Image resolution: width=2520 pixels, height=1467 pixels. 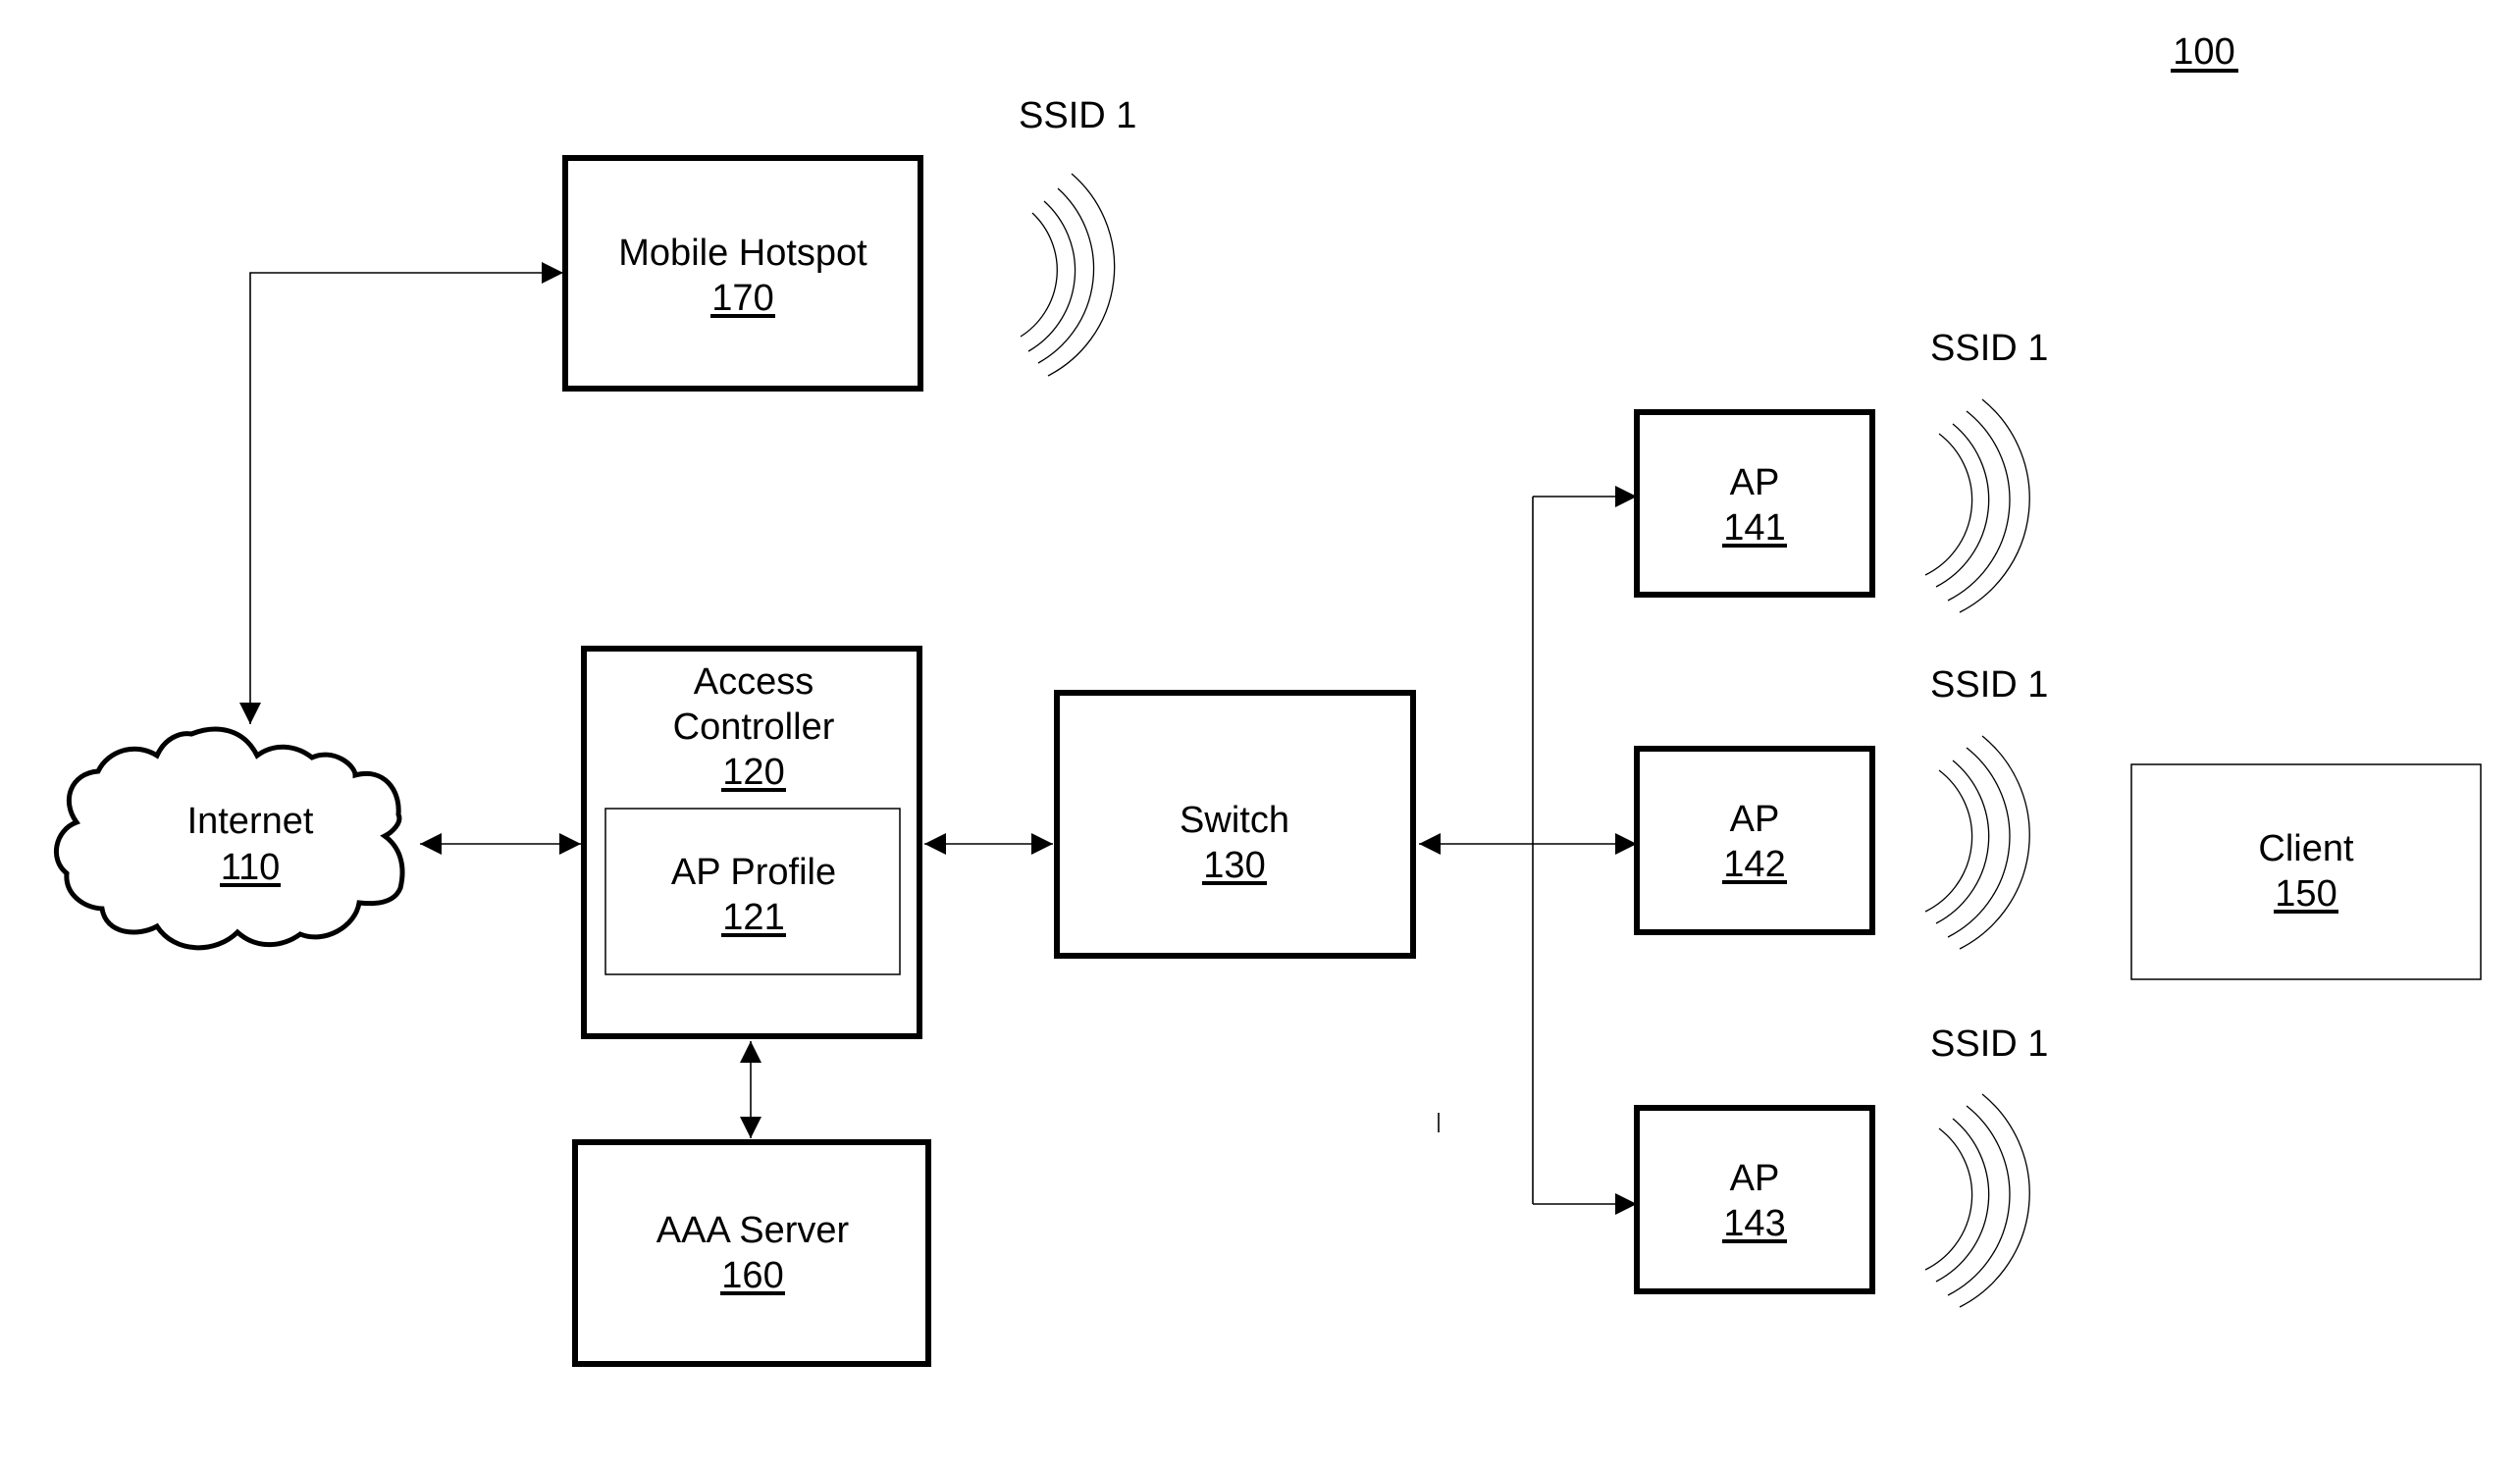 I want to click on figure-number-text: 100, so click(x=2203, y=52).